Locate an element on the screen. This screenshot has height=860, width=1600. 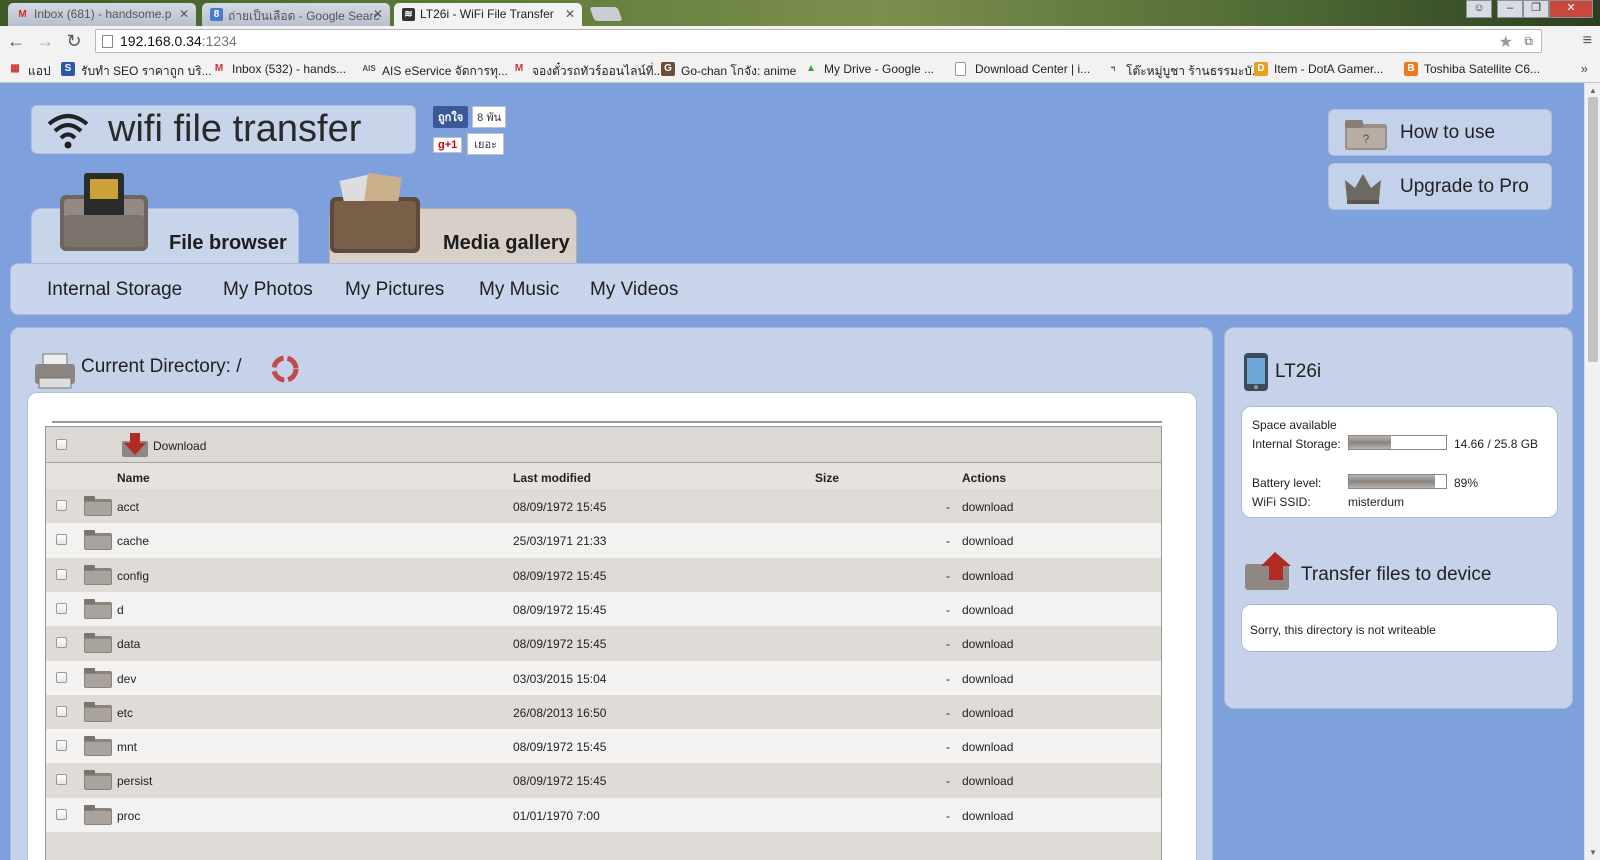
table-row: cache 25/03/1971 21:33 - download is located at coordinates (603, 541).